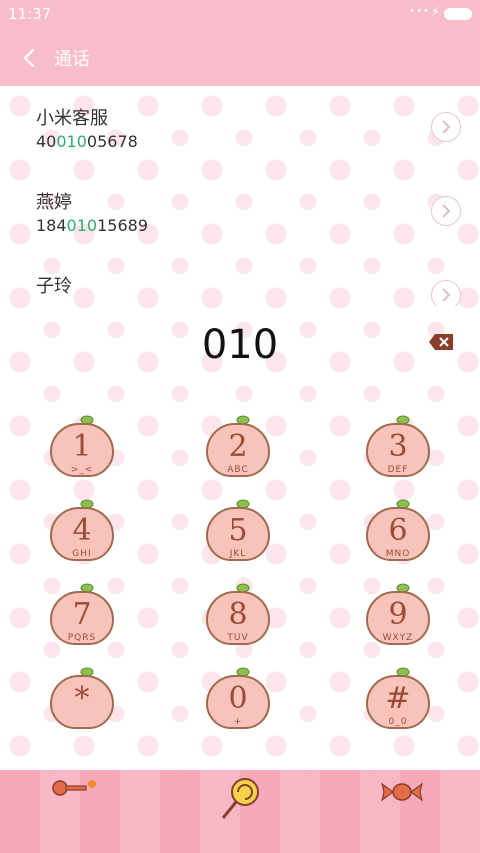 The width and height of the screenshot is (480, 853). I want to click on contact-name: 小米客服, so click(72, 118).